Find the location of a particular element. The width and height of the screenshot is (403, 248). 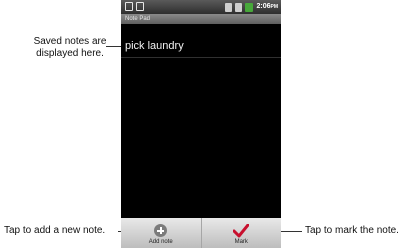

checkmark-icon is located at coordinates (241, 231).